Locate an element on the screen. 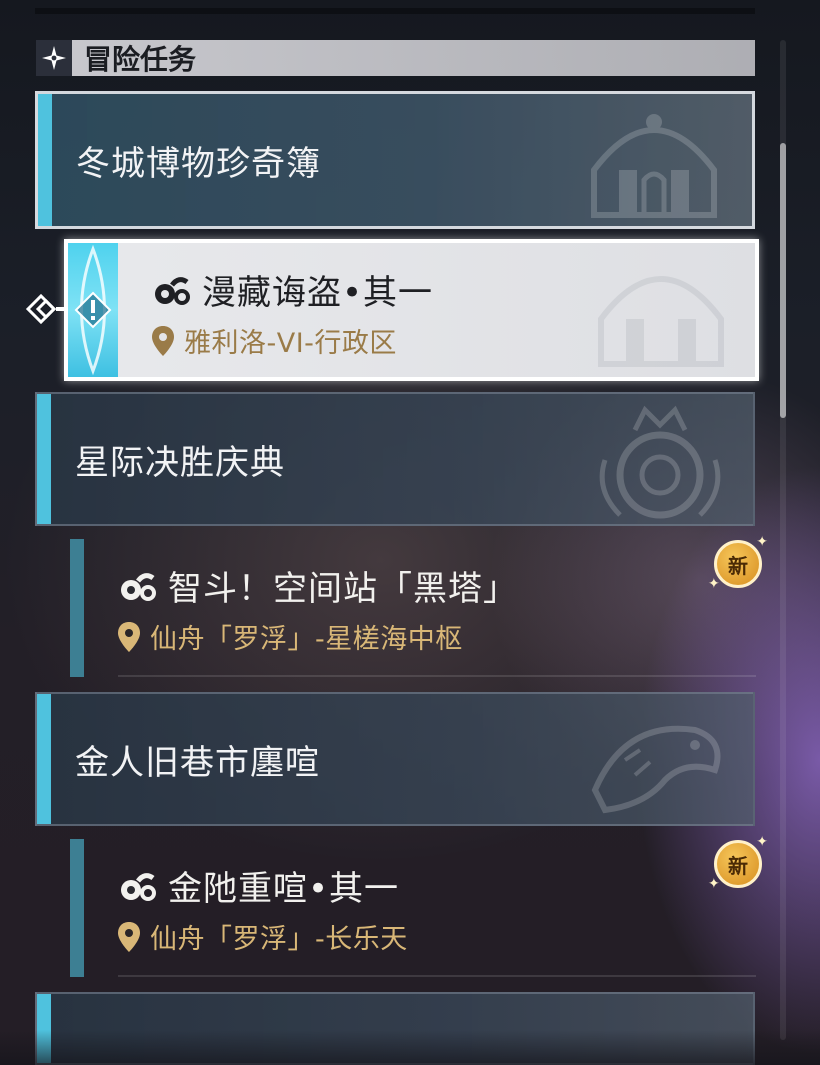  list-bottom-fade is located at coordinates (410, 1047).